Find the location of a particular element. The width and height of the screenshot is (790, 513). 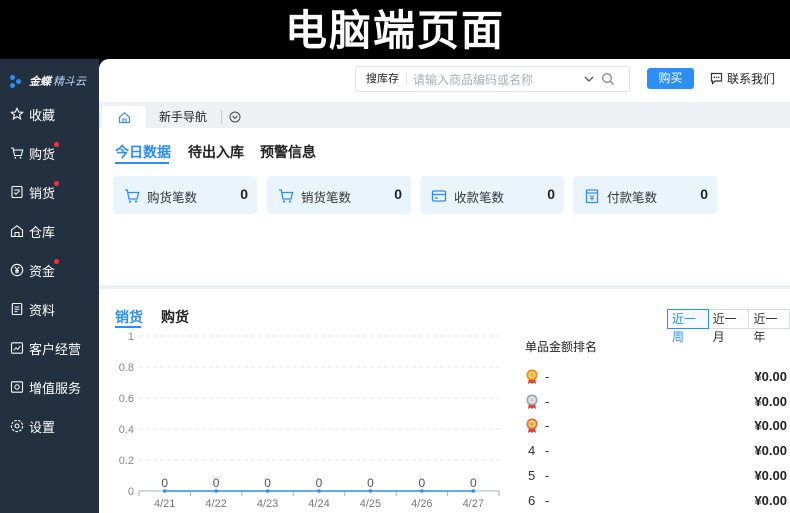

sidebar-item: 资料 is located at coordinates (49, 309).